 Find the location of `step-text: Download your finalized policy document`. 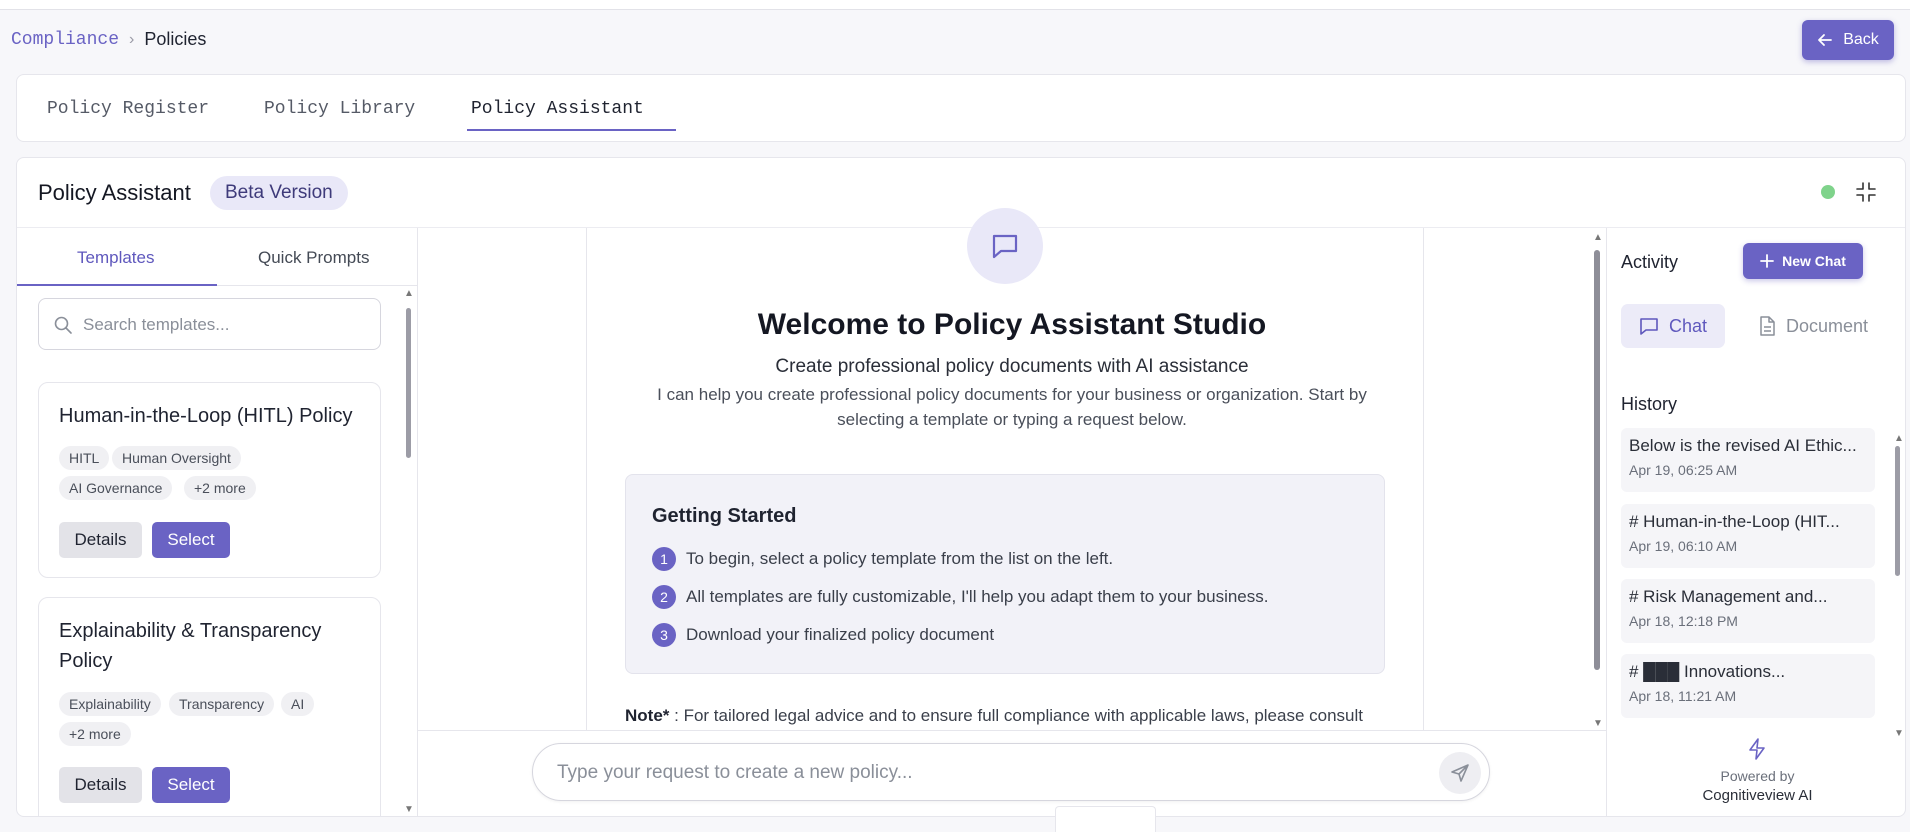

step-text: Download your finalized policy document is located at coordinates (840, 634).